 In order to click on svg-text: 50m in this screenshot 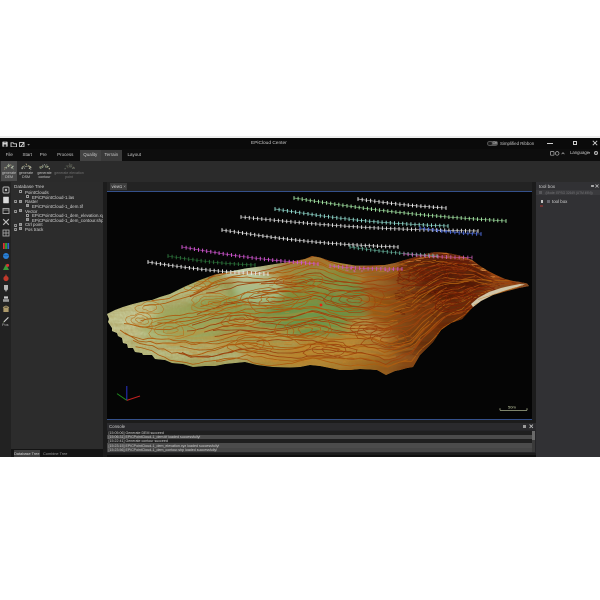, I will do `click(512, 407)`.